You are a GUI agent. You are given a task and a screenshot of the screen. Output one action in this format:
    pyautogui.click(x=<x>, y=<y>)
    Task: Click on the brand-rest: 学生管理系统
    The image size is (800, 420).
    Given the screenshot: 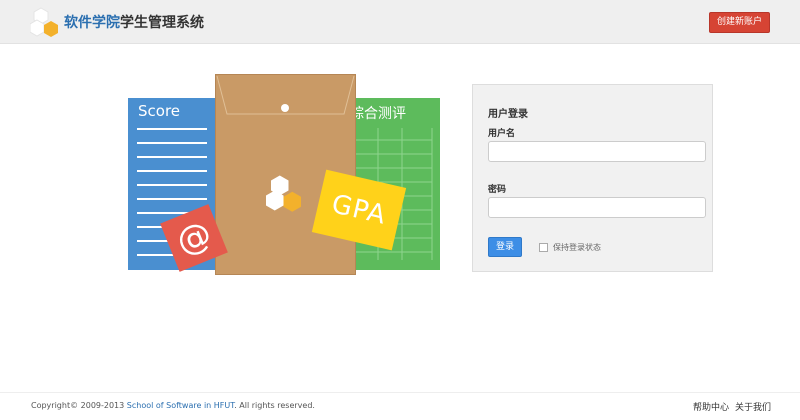 What is the action you would take?
    pyautogui.click(x=162, y=23)
    